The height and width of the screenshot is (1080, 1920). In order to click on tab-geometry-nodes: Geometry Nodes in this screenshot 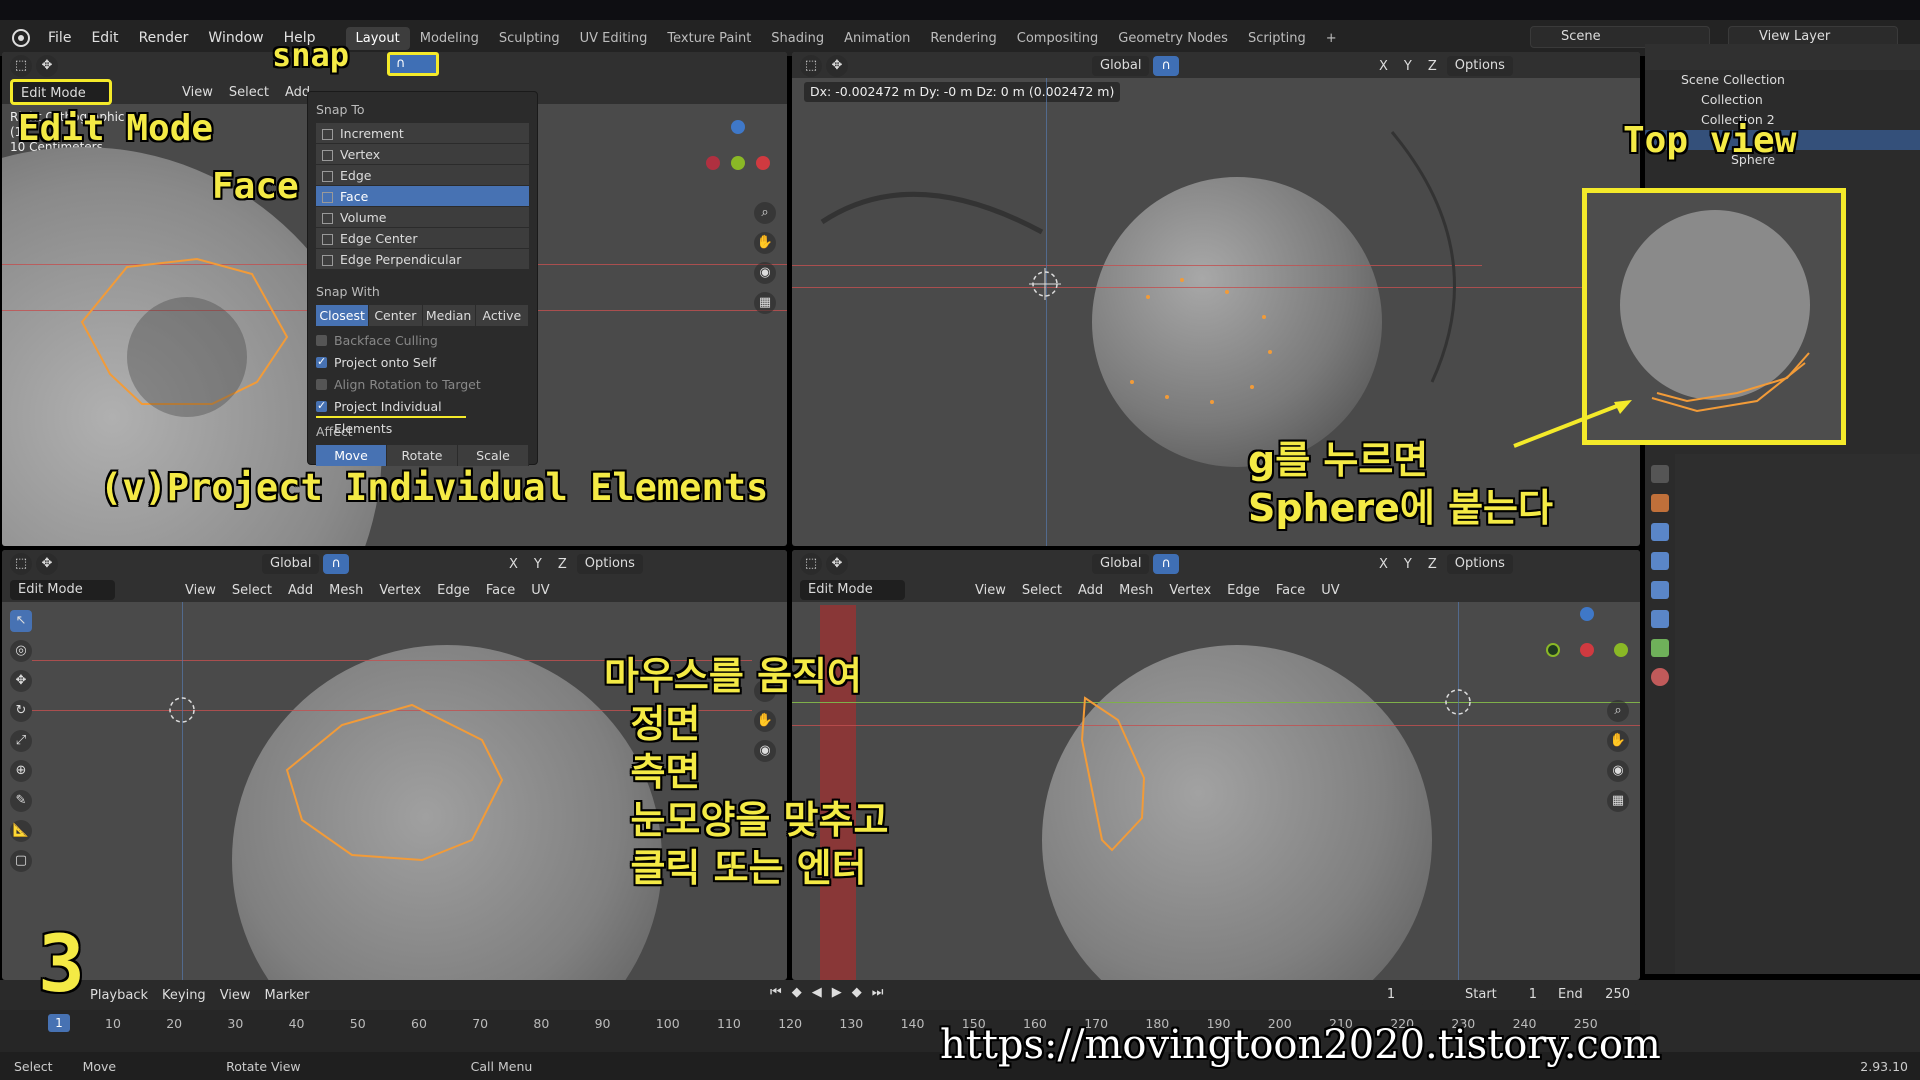, I will do `click(1173, 38)`.